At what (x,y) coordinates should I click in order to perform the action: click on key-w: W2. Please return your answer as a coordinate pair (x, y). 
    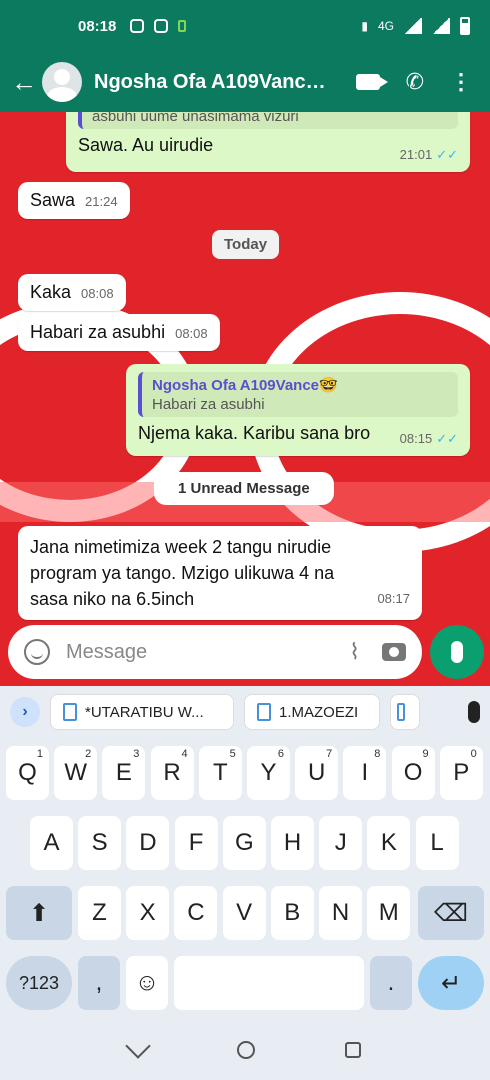
    Looking at the image, I should click on (76, 773).